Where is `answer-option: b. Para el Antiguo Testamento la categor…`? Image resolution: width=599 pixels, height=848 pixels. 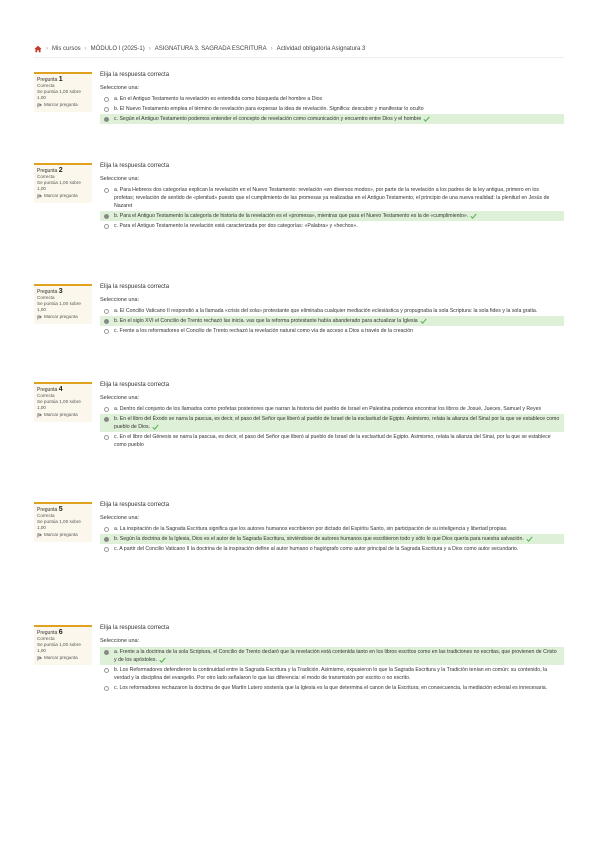 answer-option: b. Para el Antiguo Testamento la categor… is located at coordinates (332, 216).